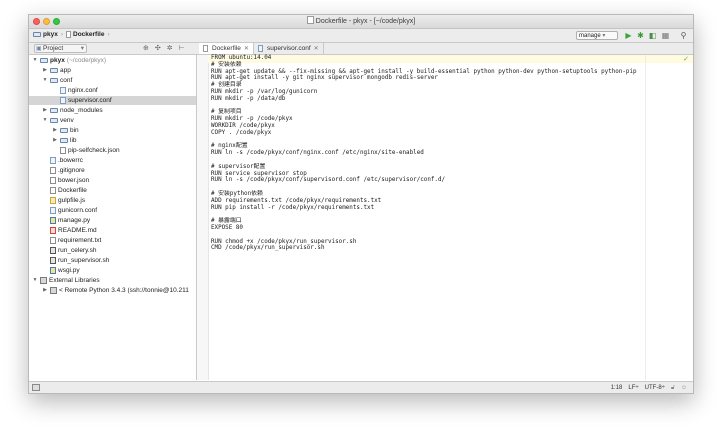 The height and width of the screenshot is (432, 720). I want to click on tree-file-item: requirement.txt, so click(65, 240).